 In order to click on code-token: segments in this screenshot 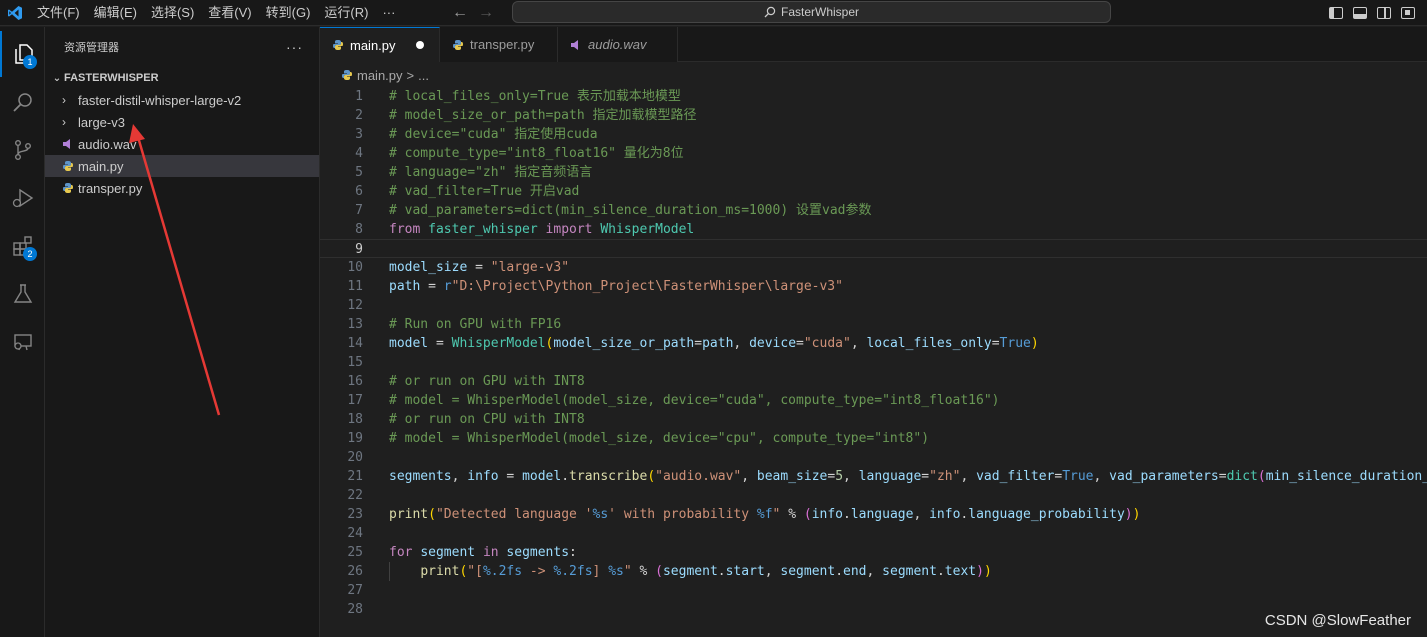, I will do `click(420, 476)`.